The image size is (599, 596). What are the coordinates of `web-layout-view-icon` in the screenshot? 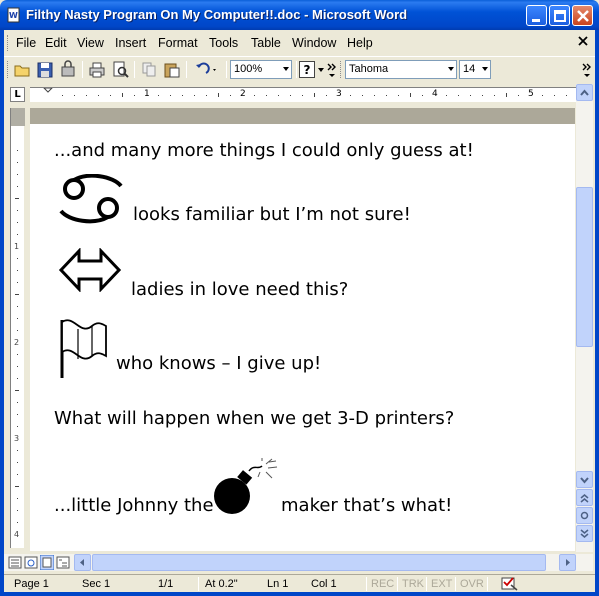 It's located at (31, 562).